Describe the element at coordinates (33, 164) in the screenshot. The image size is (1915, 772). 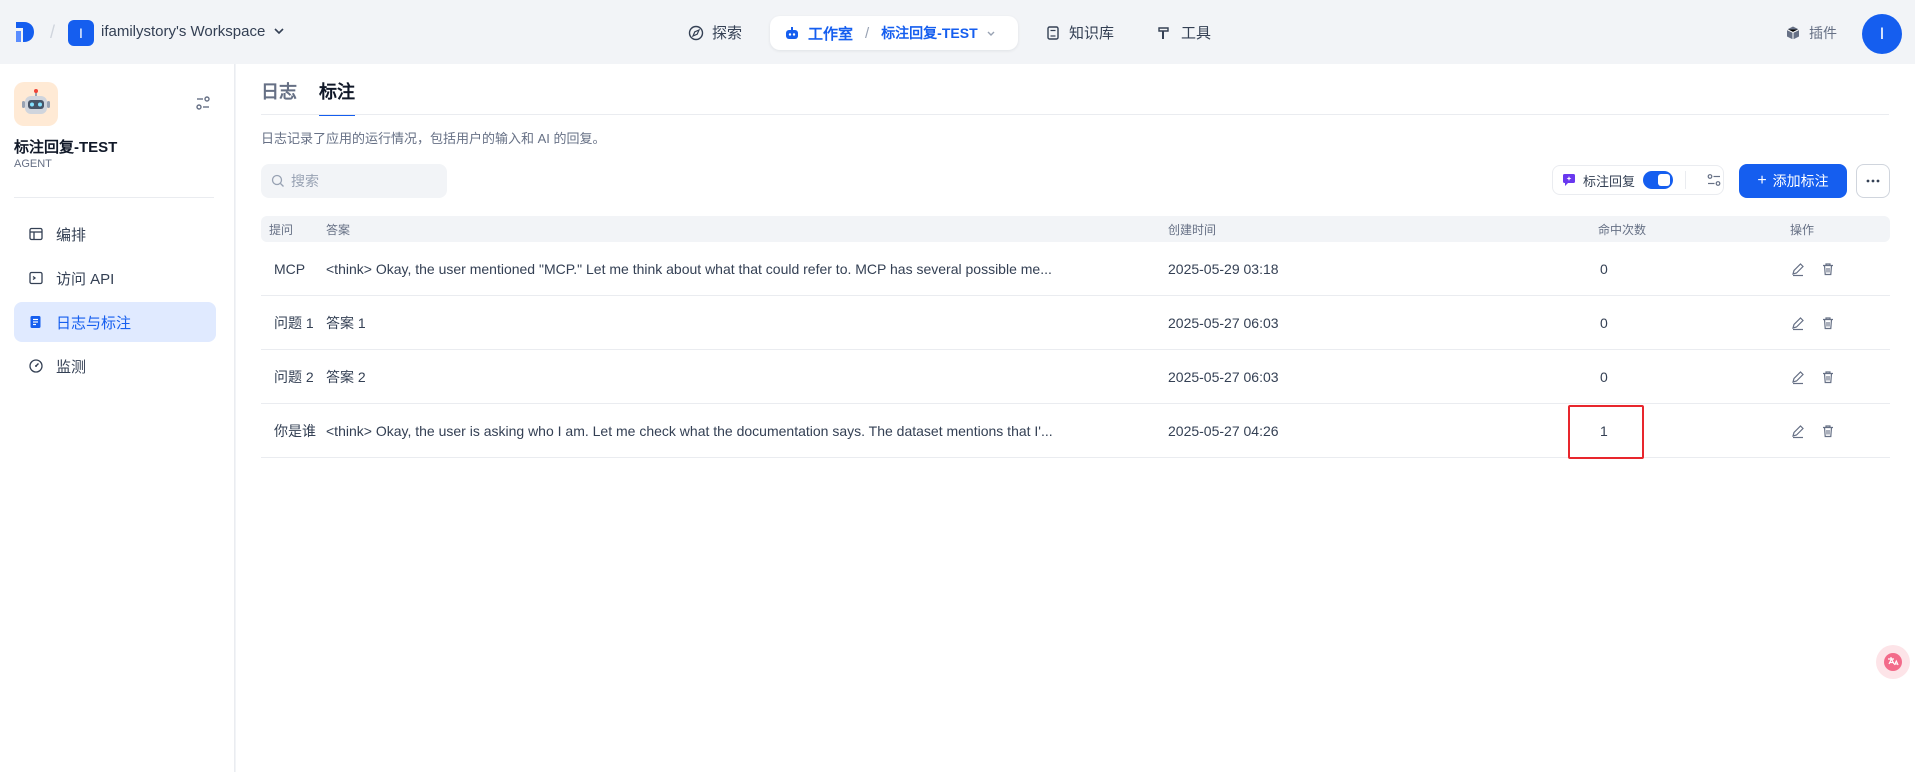
I see `app-type: AGENT` at that location.